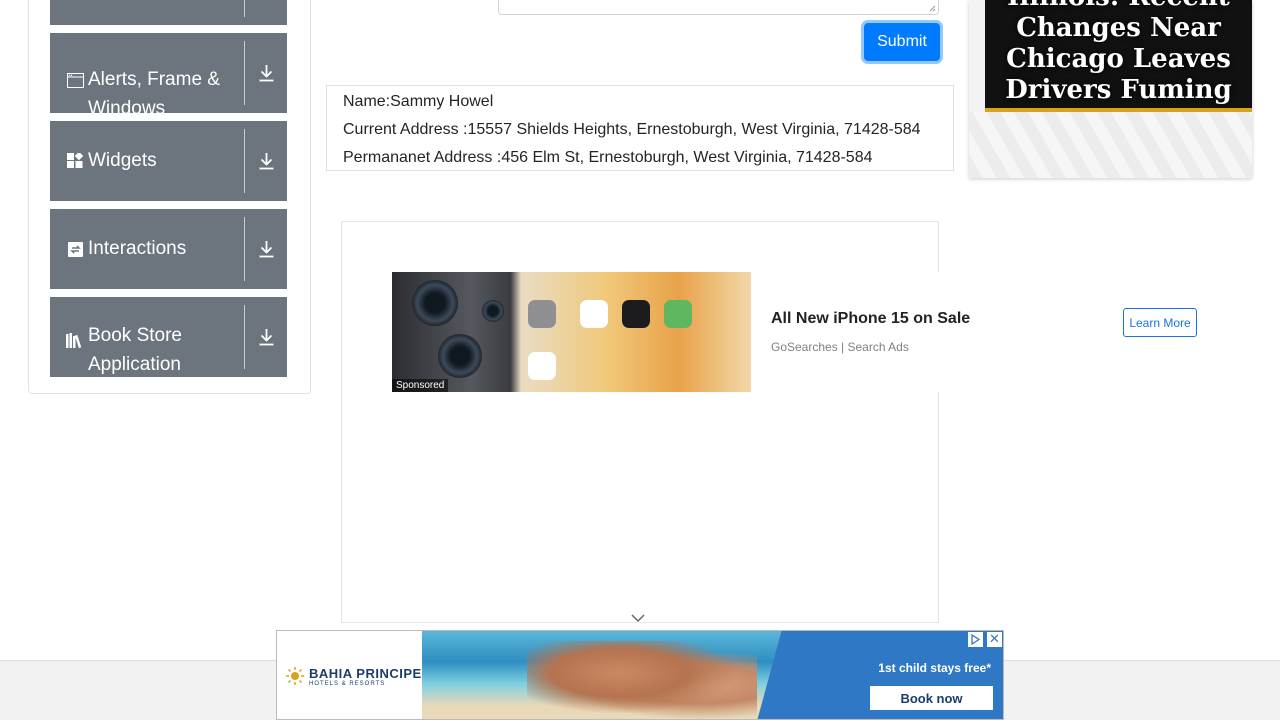 This screenshot has width=1280, height=720. What do you see at coordinates (295, 676) in the screenshot?
I see `sun-logo-icon` at bounding box center [295, 676].